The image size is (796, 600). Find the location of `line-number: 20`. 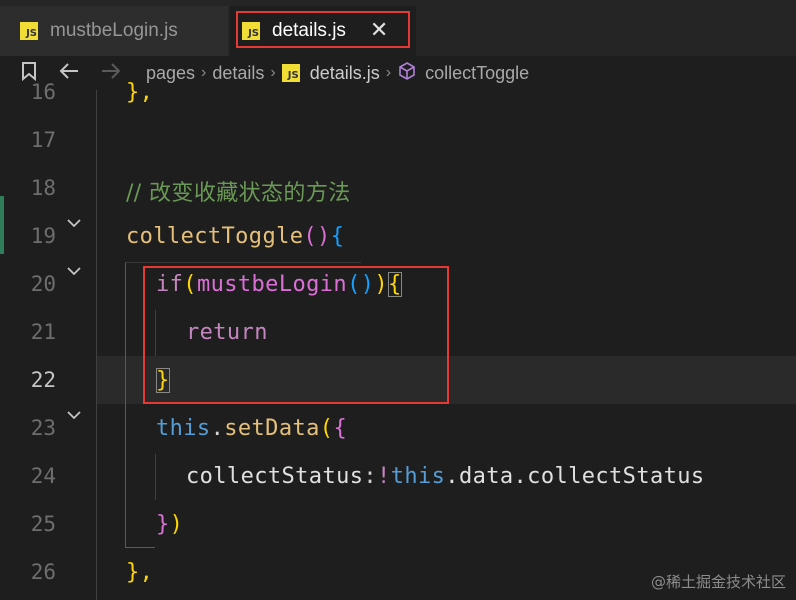

line-number: 20 is located at coordinates (43, 284).